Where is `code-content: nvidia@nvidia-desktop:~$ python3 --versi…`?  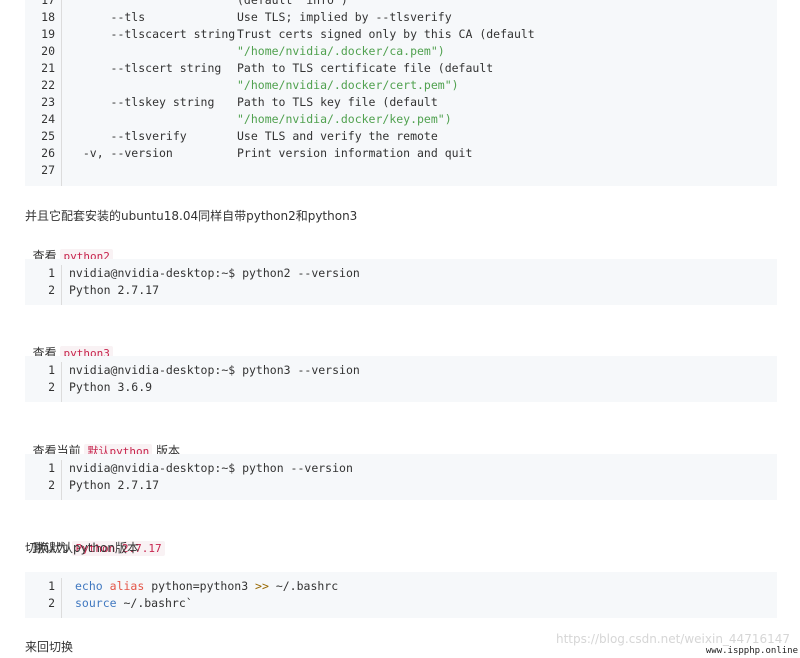
code-content: nvidia@nvidia-desktop:~$ python3 --versi… is located at coordinates (419, 382).